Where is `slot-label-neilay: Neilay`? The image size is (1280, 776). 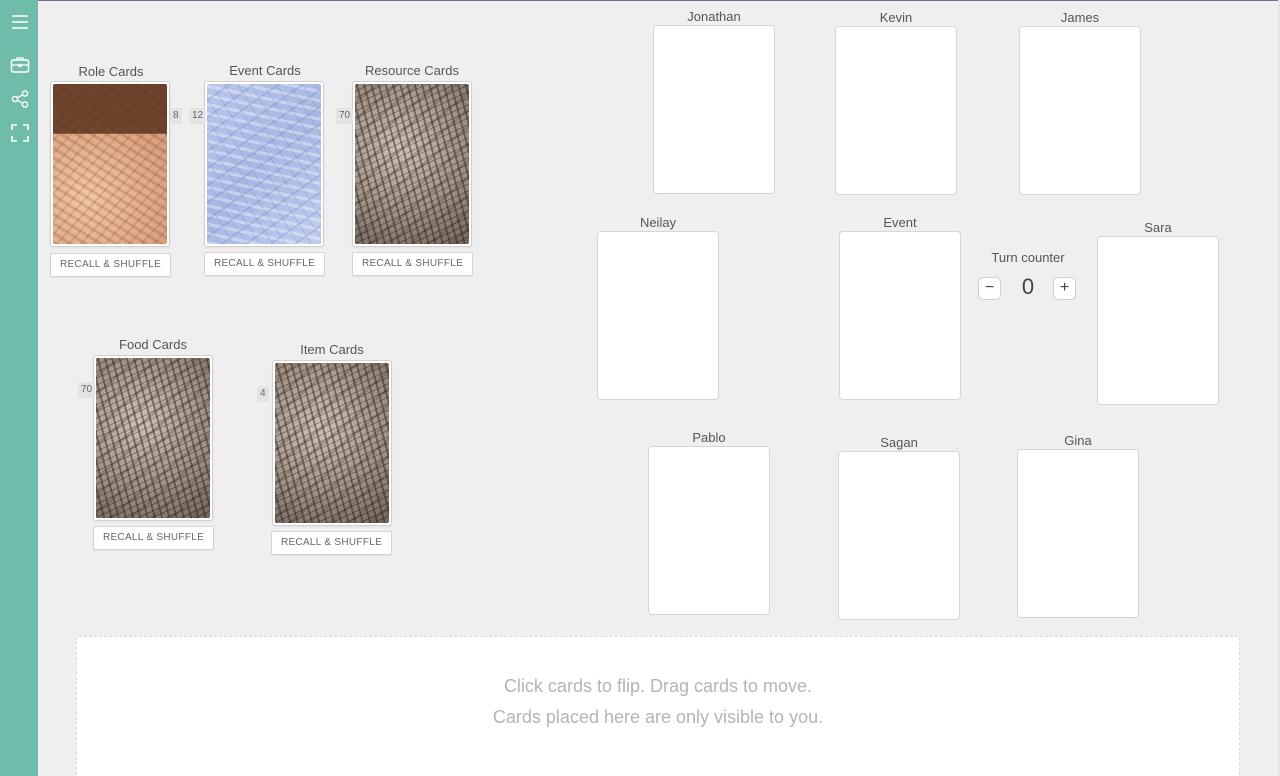 slot-label-neilay: Neilay is located at coordinates (658, 222).